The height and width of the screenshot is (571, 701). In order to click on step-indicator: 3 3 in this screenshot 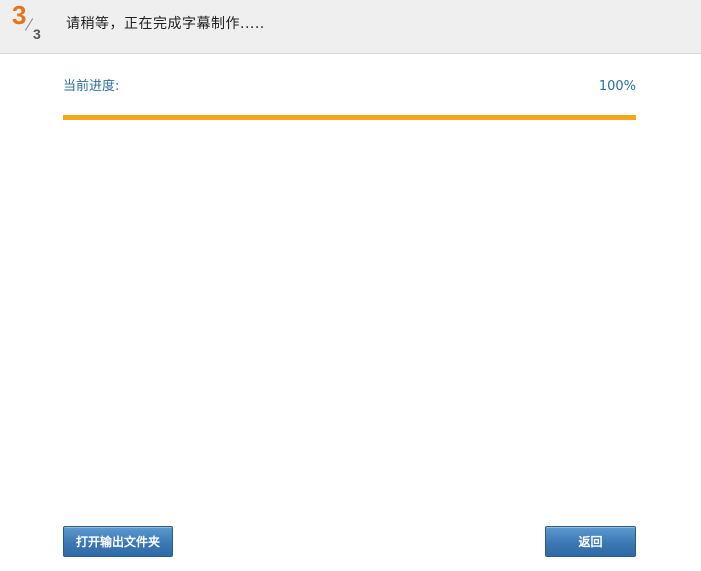, I will do `click(31, 23)`.